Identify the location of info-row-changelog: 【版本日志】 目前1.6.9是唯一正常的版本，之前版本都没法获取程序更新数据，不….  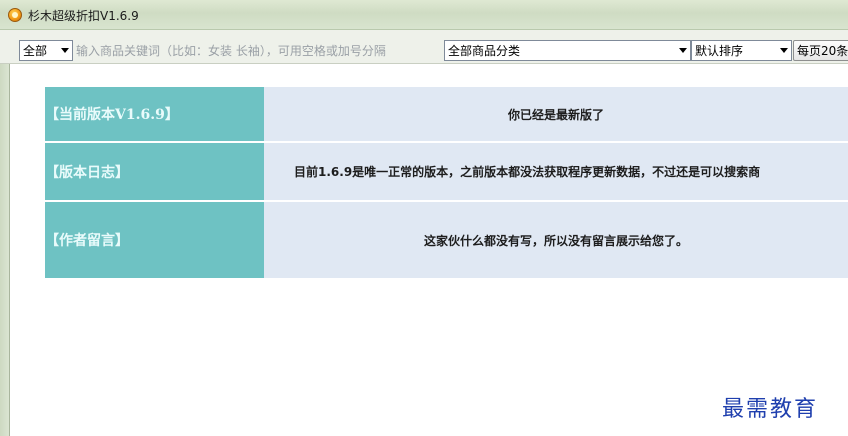
(446, 171).